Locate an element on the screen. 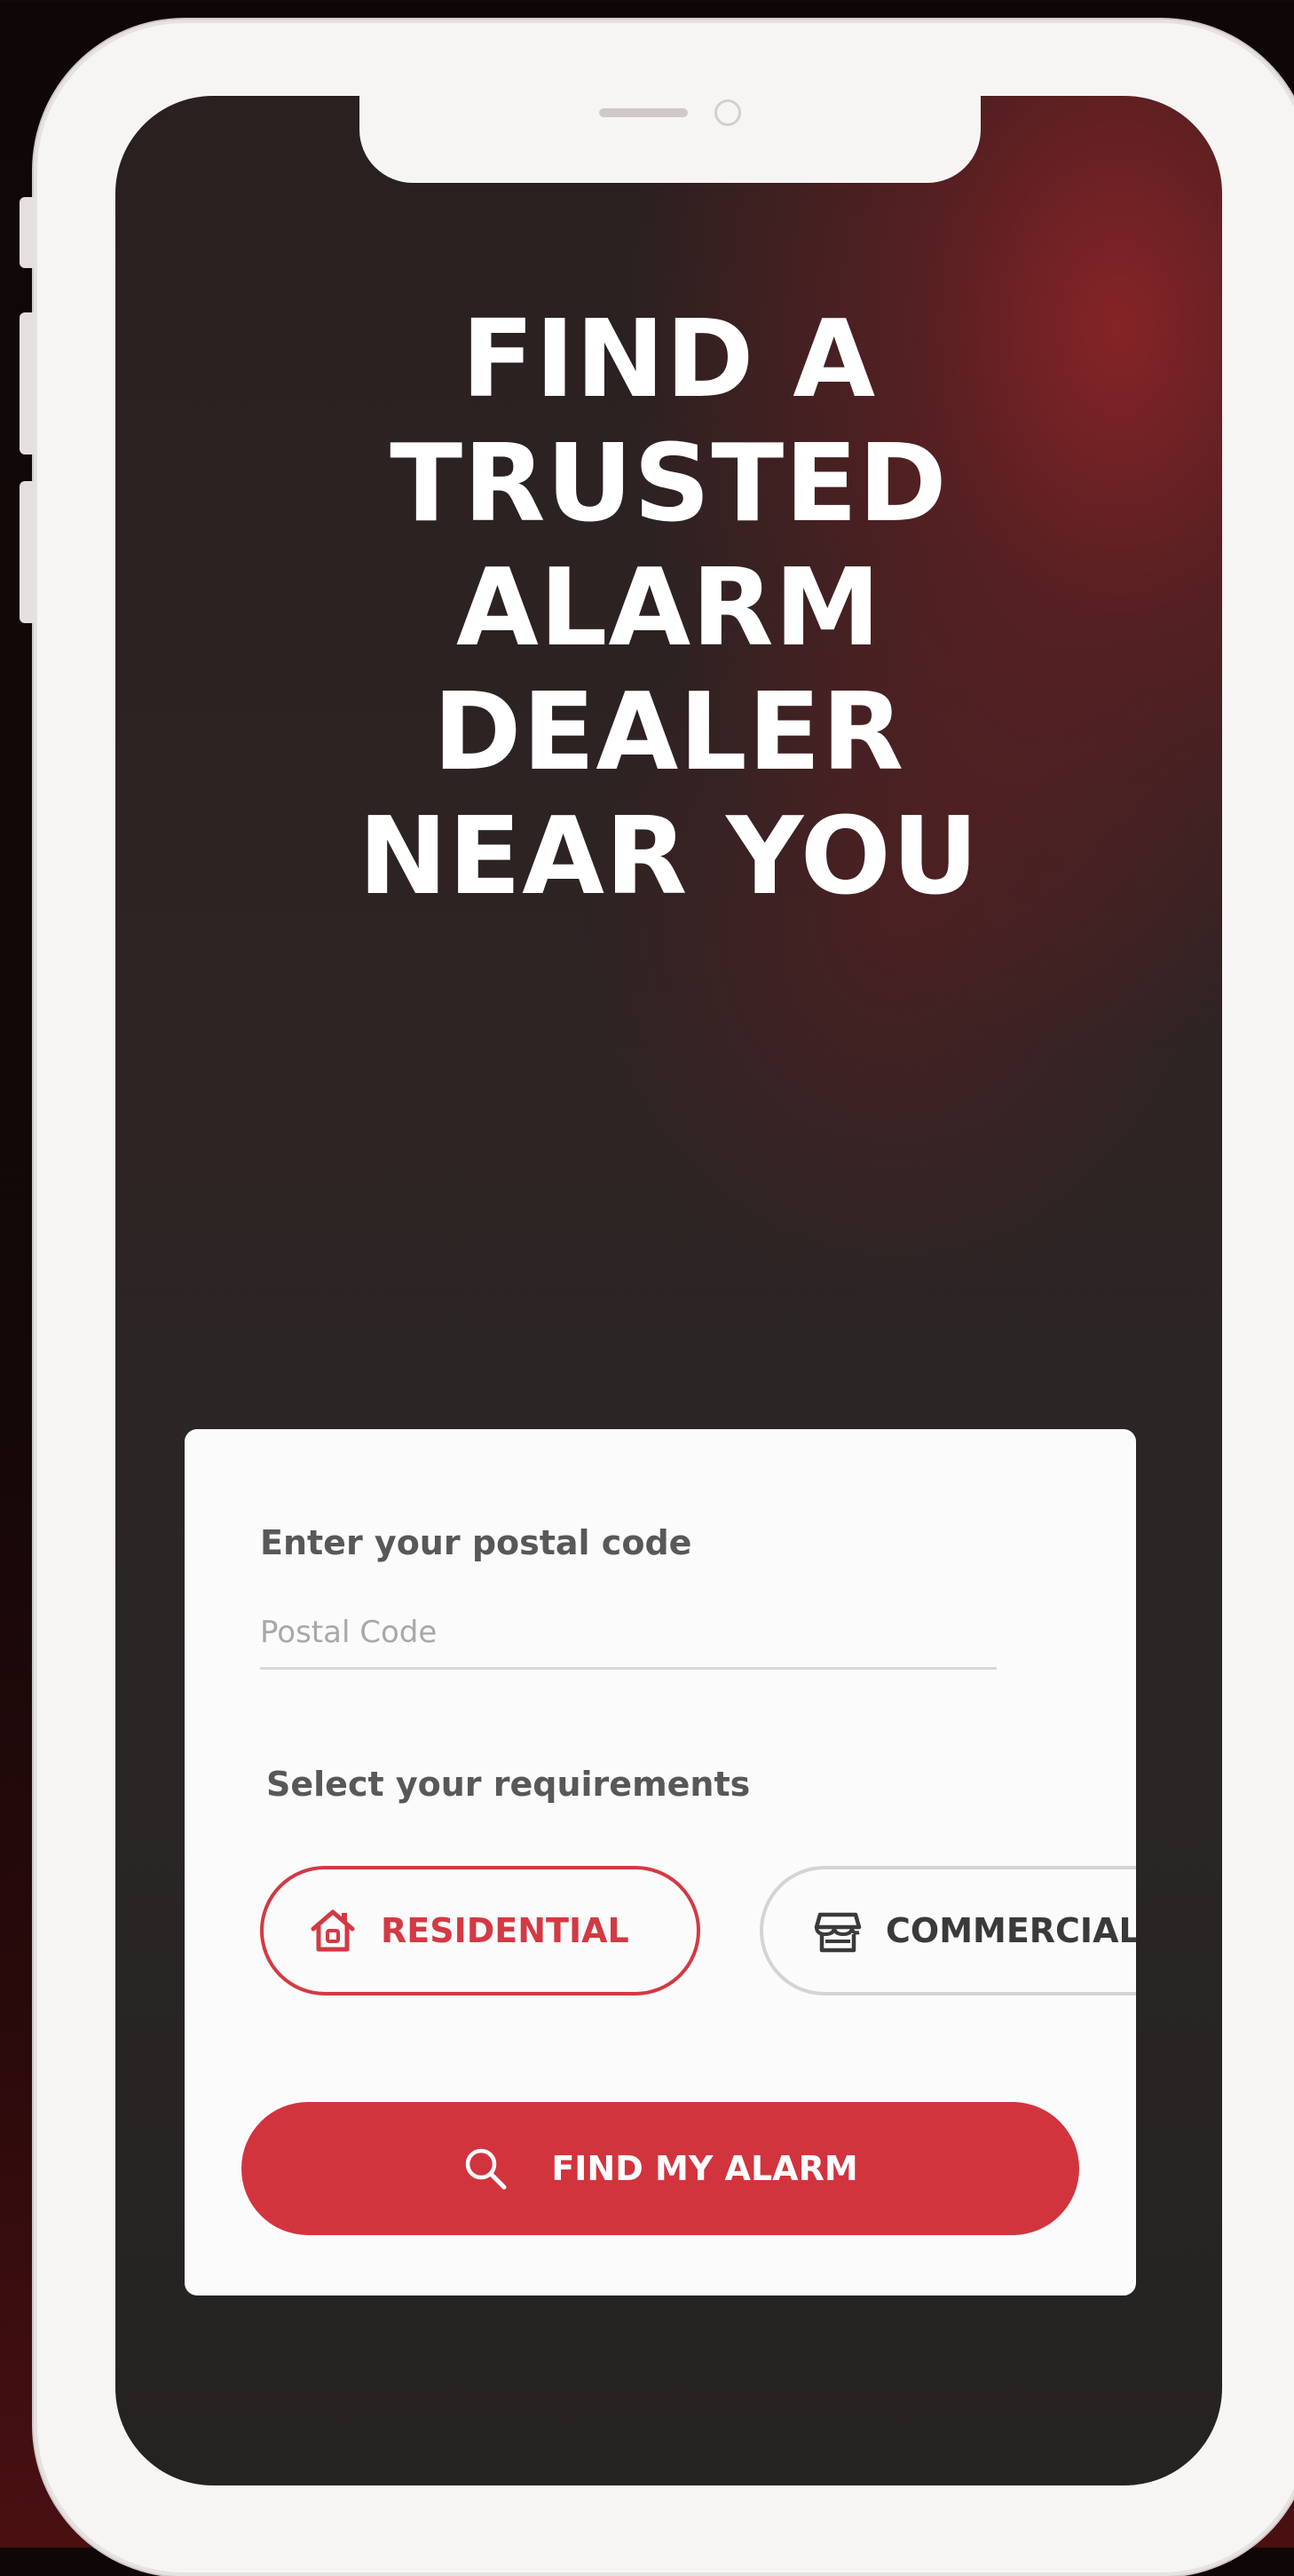  option-commercial: COMMERCIAL is located at coordinates (948, 1930).